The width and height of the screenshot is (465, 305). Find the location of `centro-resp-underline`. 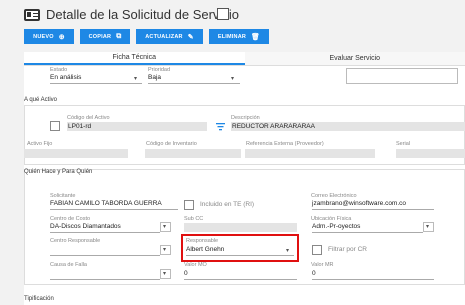

centro-resp-underline is located at coordinates (105, 255).